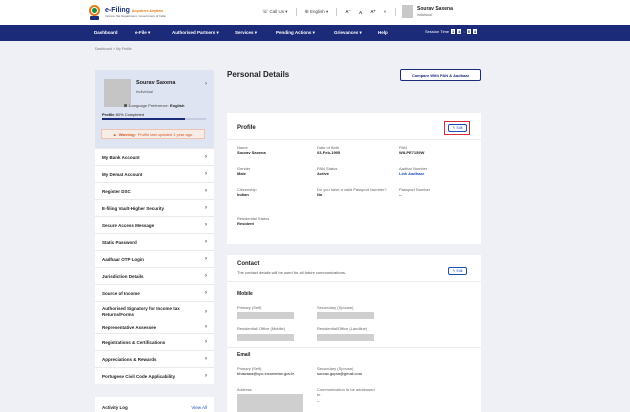 The image size is (630, 412). Describe the element at coordinates (154, 173) in the screenshot. I see `menu-demat-account: My Demat Account ›` at that location.